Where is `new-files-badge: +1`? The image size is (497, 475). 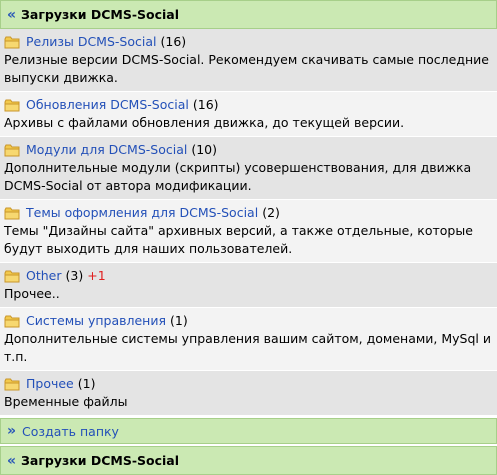 new-files-badge: +1 is located at coordinates (96, 275).